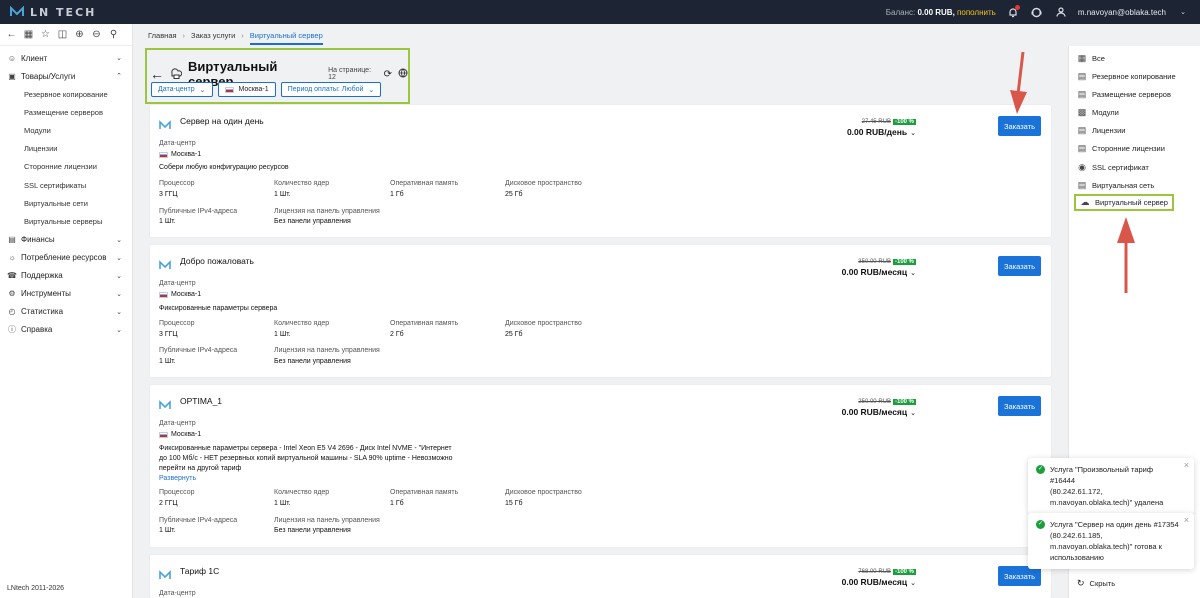 This screenshot has width=1200, height=598. Describe the element at coordinates (879, 406) in the screenshot. I see `price-block: 250.00 RUB -100 % 0.00 RUB/месяц ⌄` at that location.